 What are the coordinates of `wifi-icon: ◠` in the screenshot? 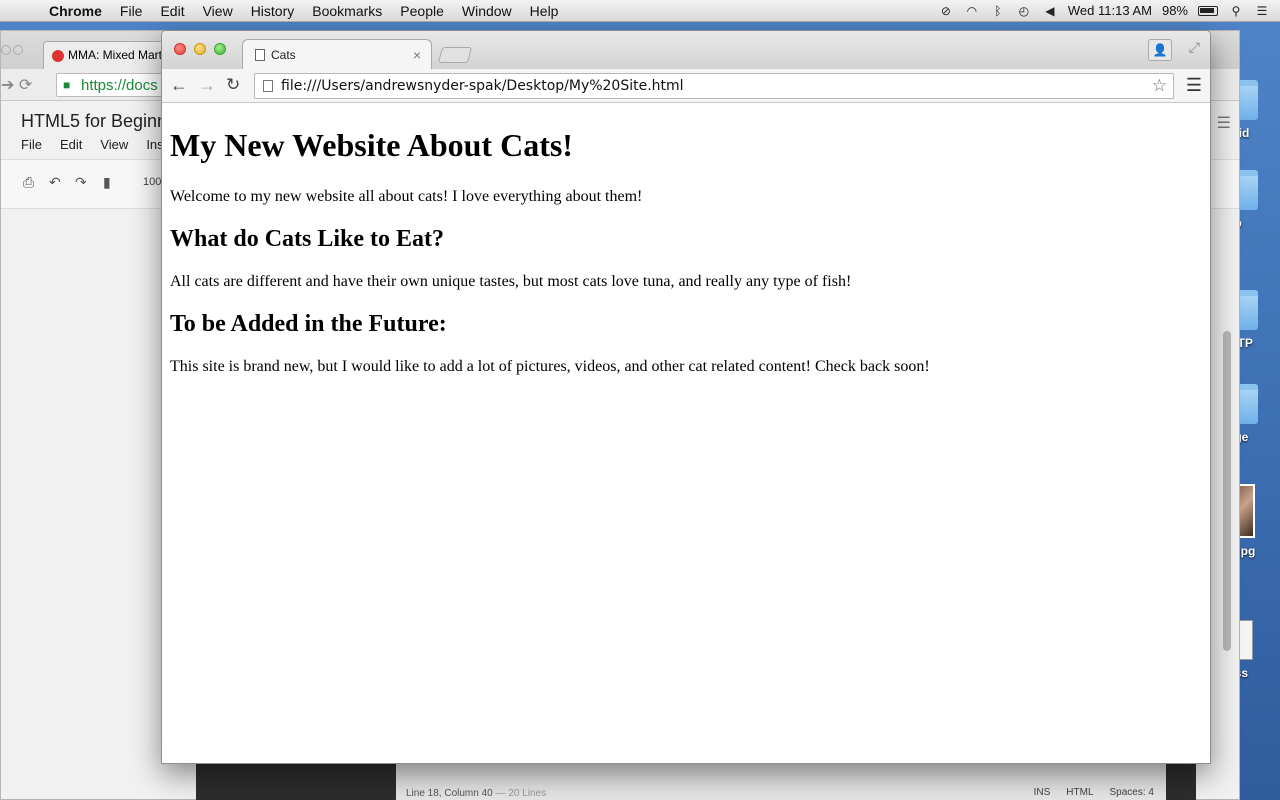 It's located at (972, 11).